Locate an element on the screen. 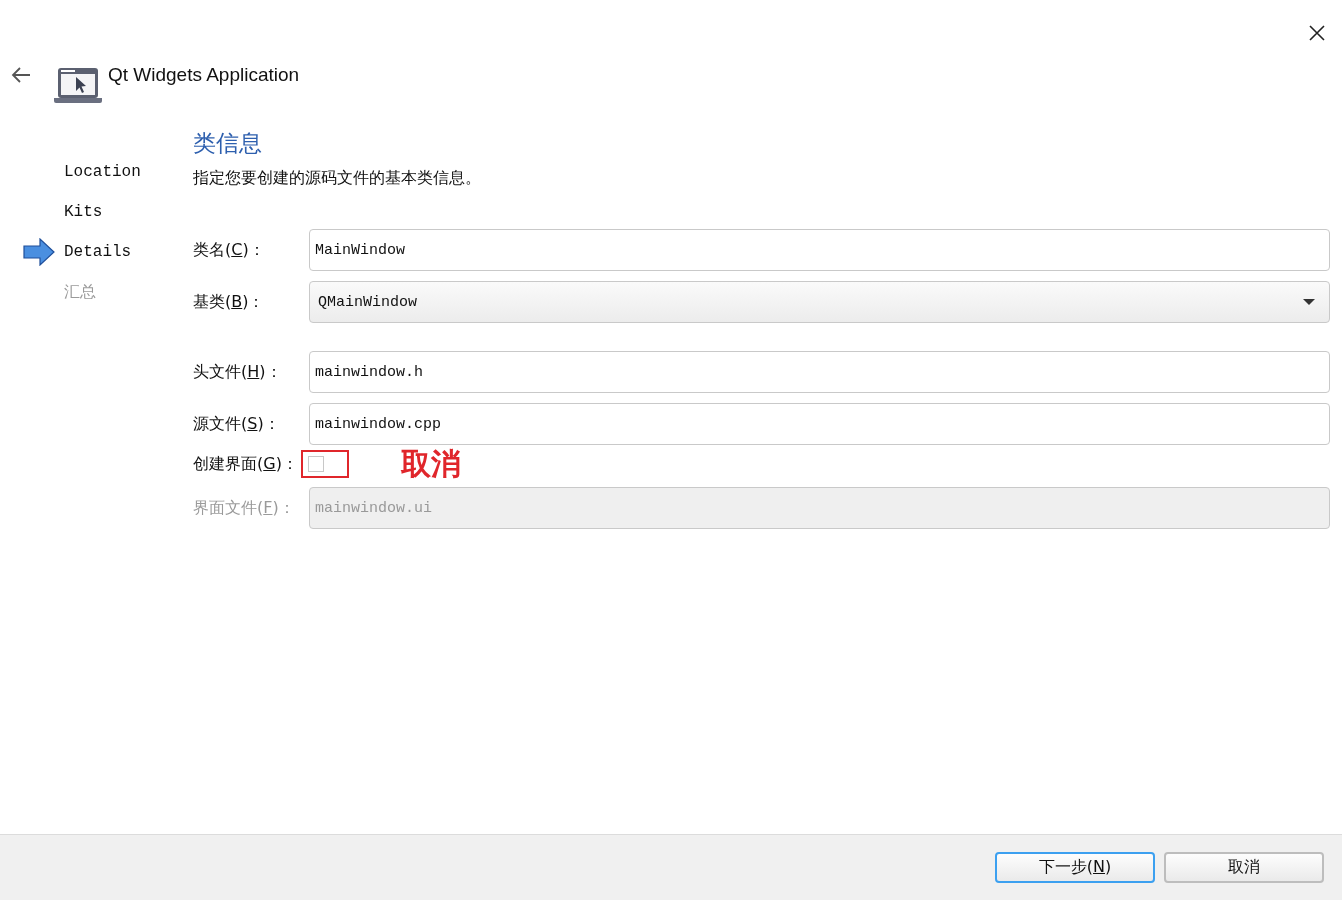 This screenshot has width=1342, height=900. field-label: 源文件(S)： is located at coordinates (237, 424).